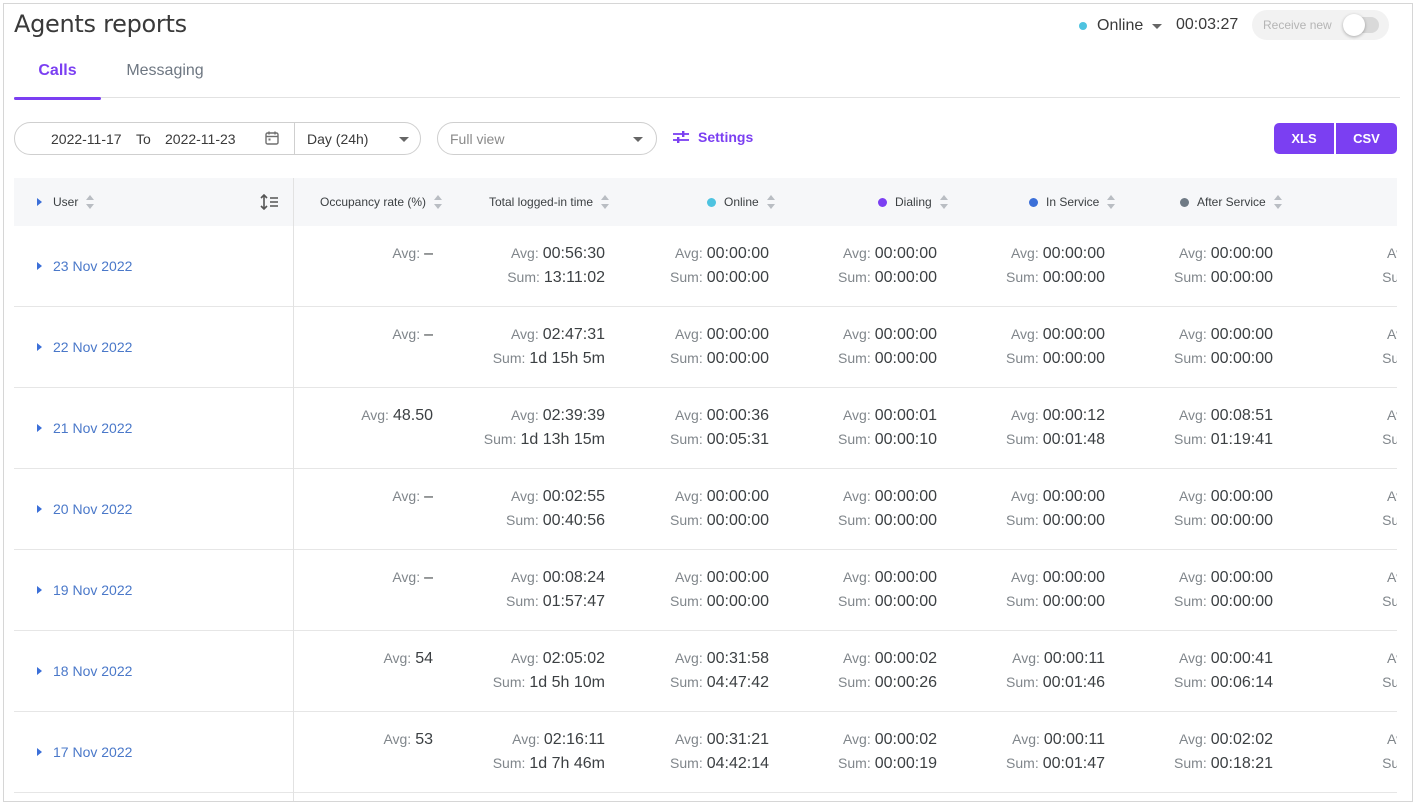  Describe the element at coordinates (84, 671) in the screenshot. I see `row-date-link: 18 Nov 2022` at that location.